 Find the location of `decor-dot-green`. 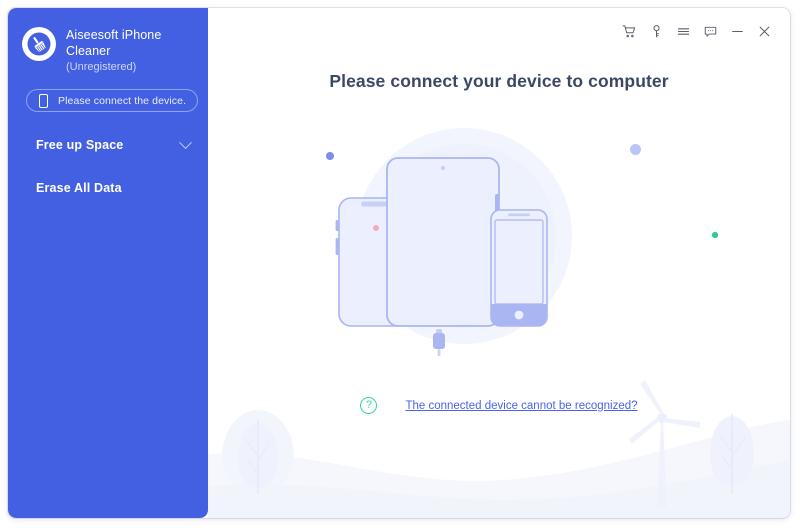

decor-dot-green is located at coordinates (715, 235).